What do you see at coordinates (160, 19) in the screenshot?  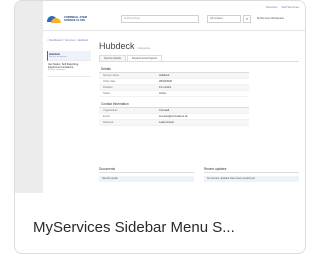 I see `search-input: Find Anything` at bounding box center [160, 19].